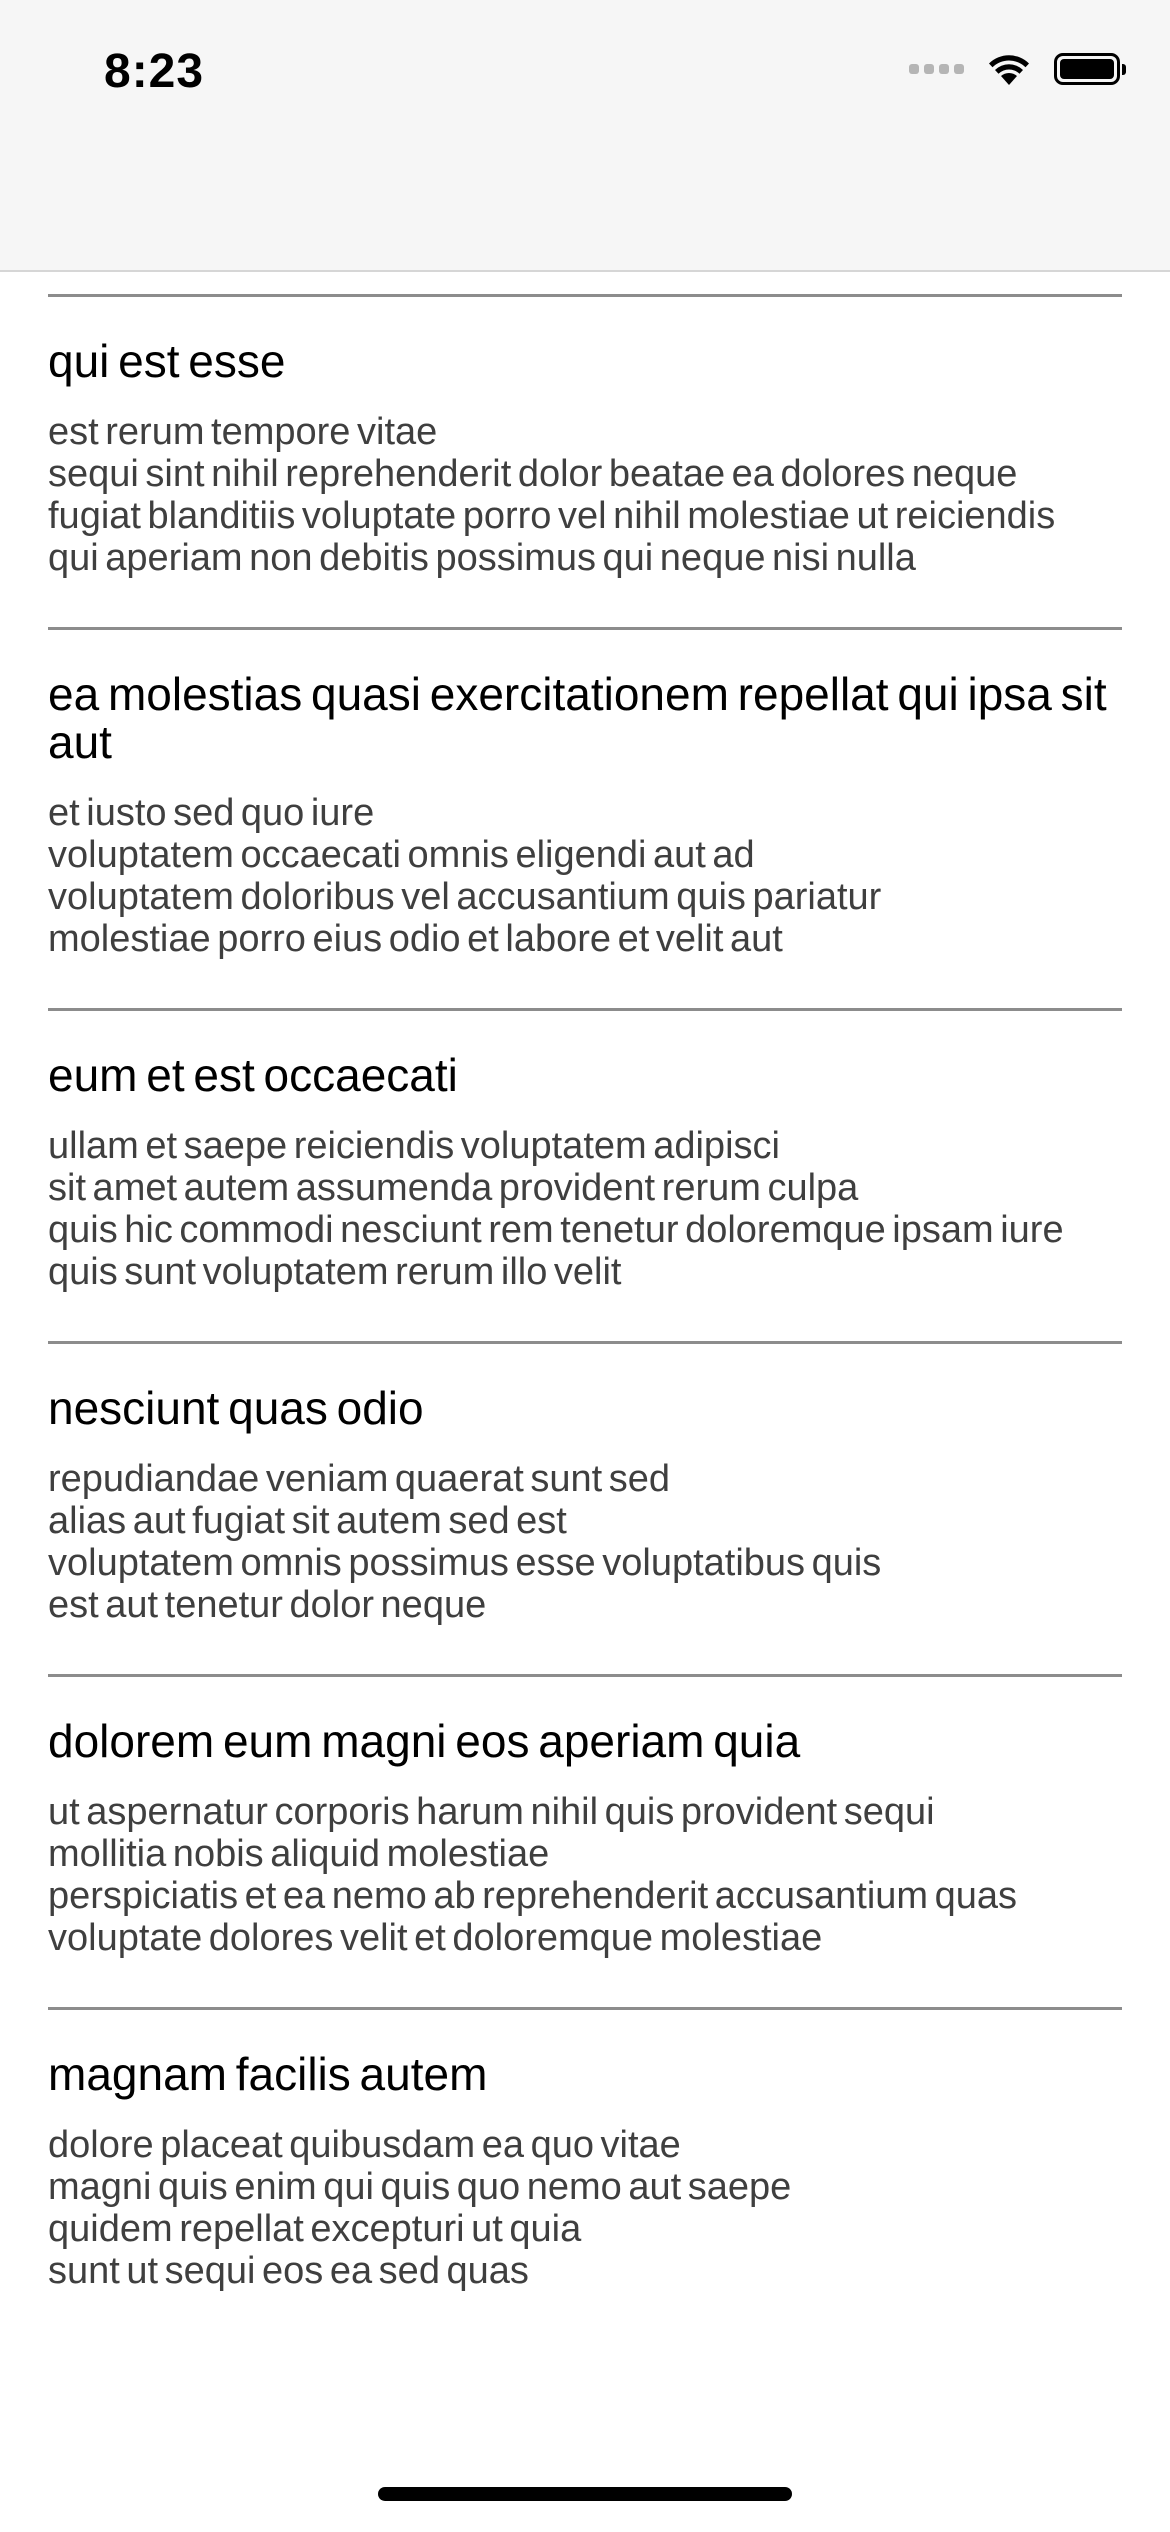  Describe the element at coordinates (936, 69) in the screenshot. I see `cellular-signal-icon` at that location.